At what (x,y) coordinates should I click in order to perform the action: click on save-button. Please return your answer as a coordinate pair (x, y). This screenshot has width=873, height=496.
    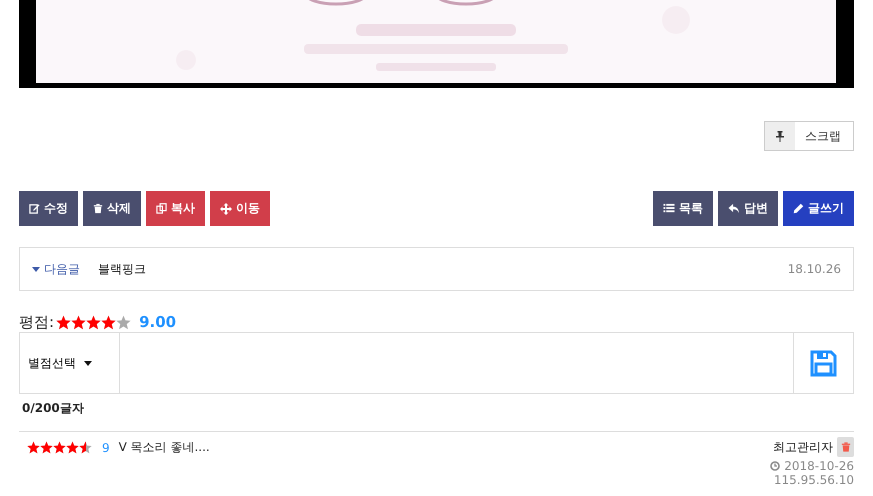
    Looking at the image, I should click on (823, 363).